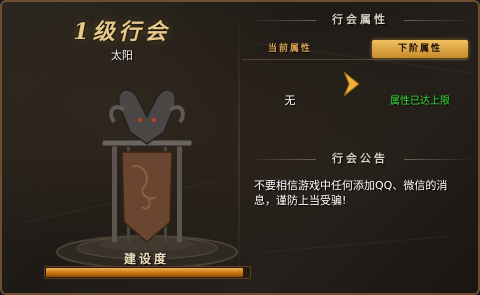 The width and height of the screenshot is (480, 295). I want to click on notice-text: 不要相信游戏中任何添加QQ、微信的消息，谨防上当受骗!, so click(351, 193).